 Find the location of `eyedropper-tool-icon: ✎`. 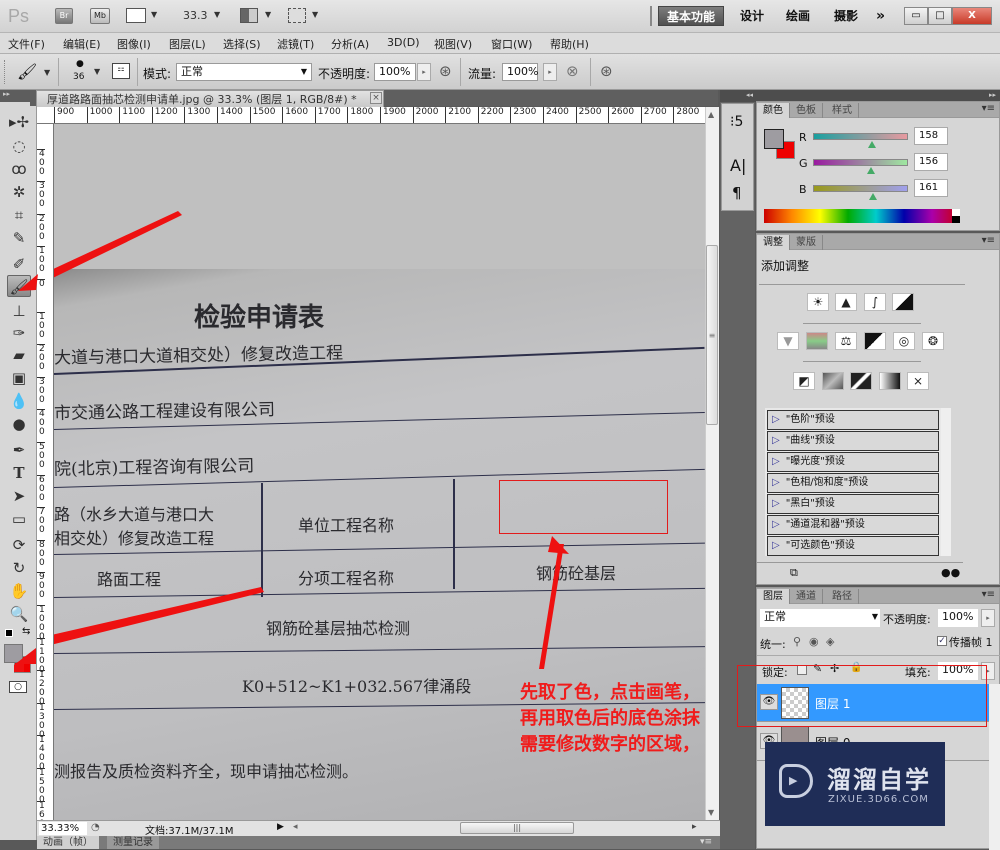

eyedropper-tool-icon: ✎ is located at coordinates (19, 238).